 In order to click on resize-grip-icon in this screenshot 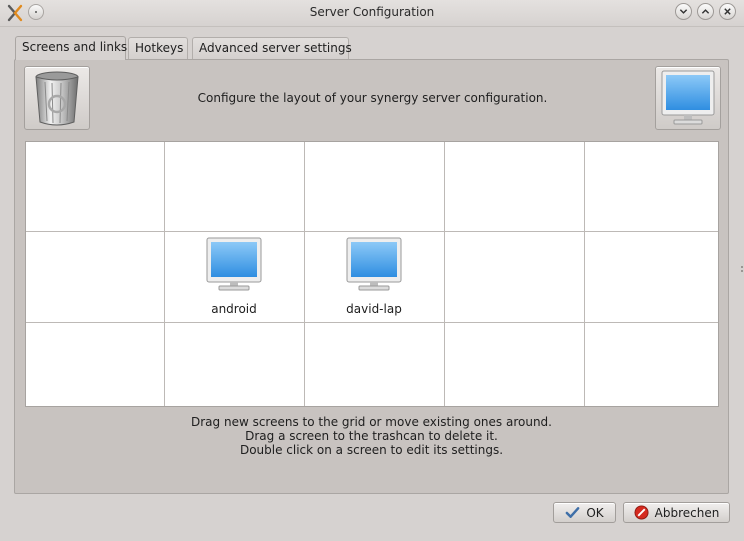, I will do `click(742, 269)`.